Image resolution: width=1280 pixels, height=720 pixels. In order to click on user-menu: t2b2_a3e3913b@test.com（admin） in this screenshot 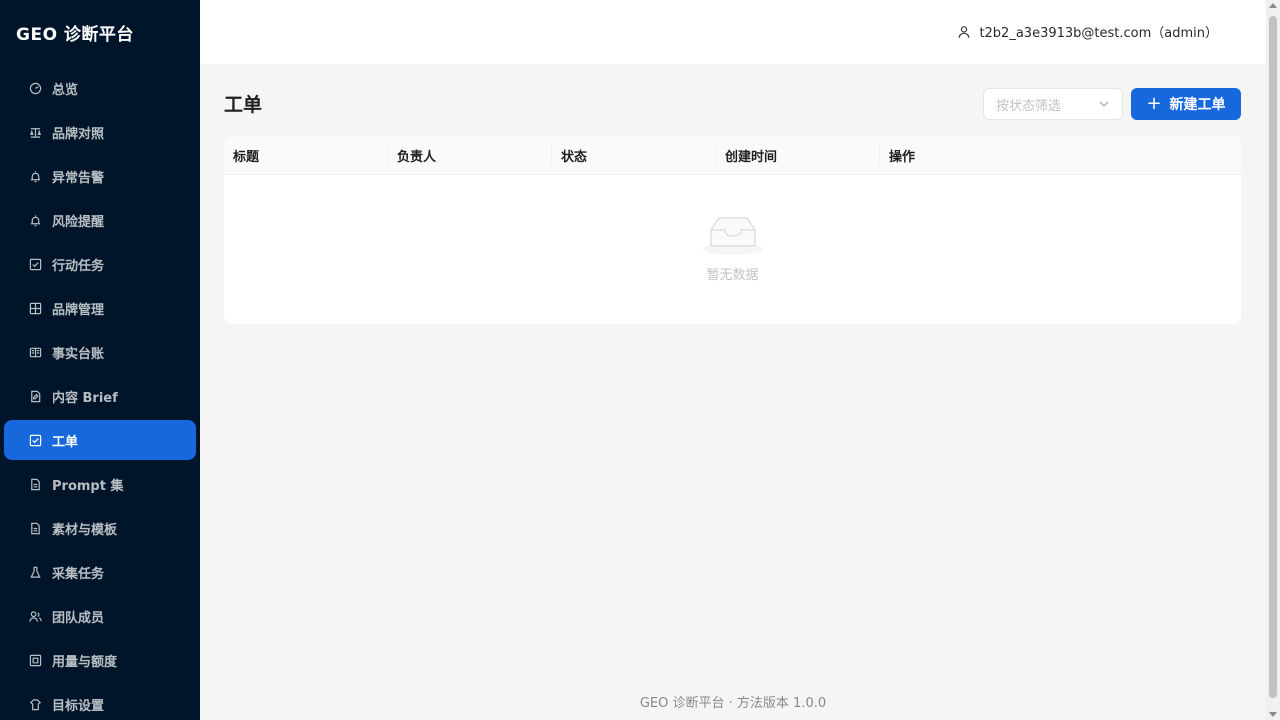, I will do `click(1087, 31)`.